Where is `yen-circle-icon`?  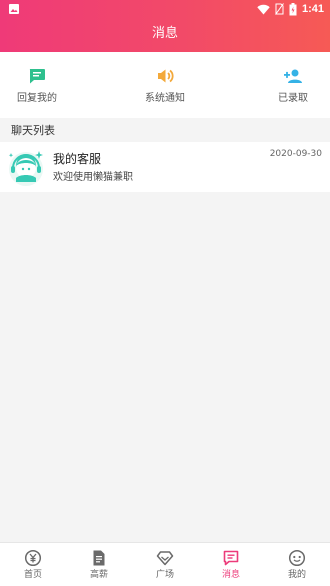
yen-circle-icon is located at coordinates (33, 558).